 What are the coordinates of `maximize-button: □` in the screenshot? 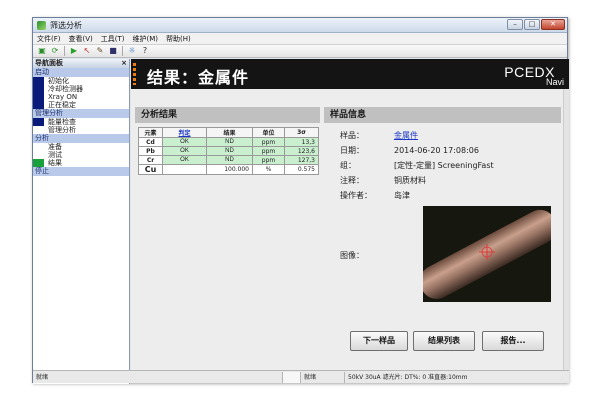 It's located at (532, 24).